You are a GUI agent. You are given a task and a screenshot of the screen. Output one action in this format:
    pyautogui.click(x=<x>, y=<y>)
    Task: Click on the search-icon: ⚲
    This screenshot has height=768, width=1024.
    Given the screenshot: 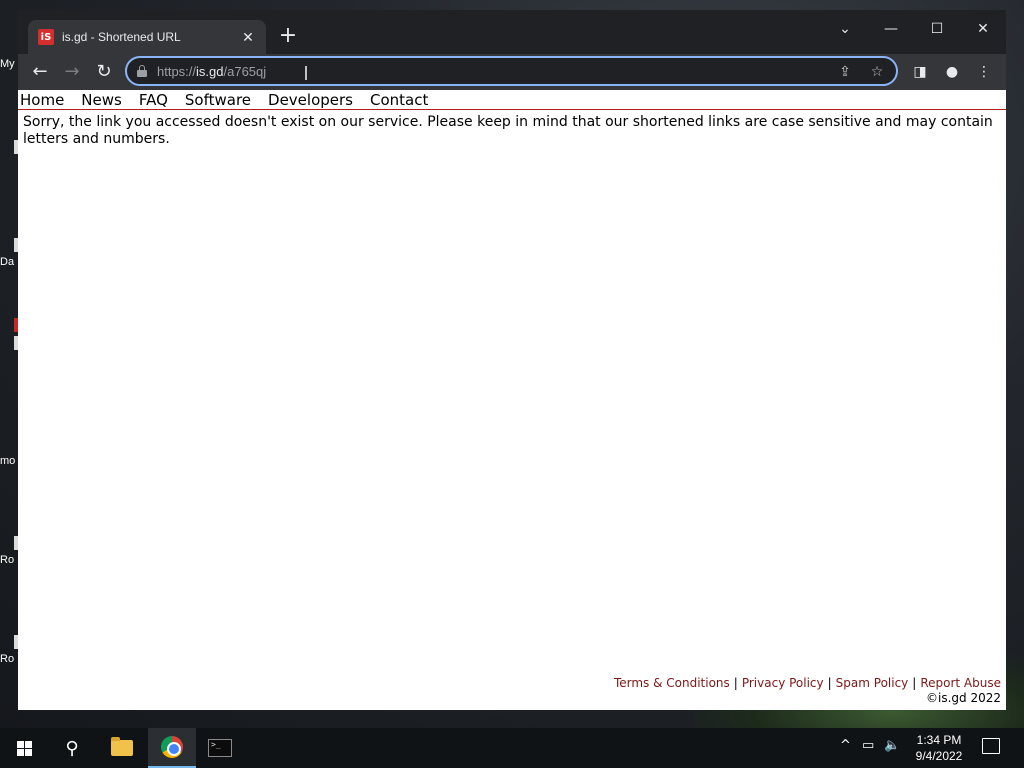 What is the action you would take?
    pyautogui.click(x=72, y=748)
    